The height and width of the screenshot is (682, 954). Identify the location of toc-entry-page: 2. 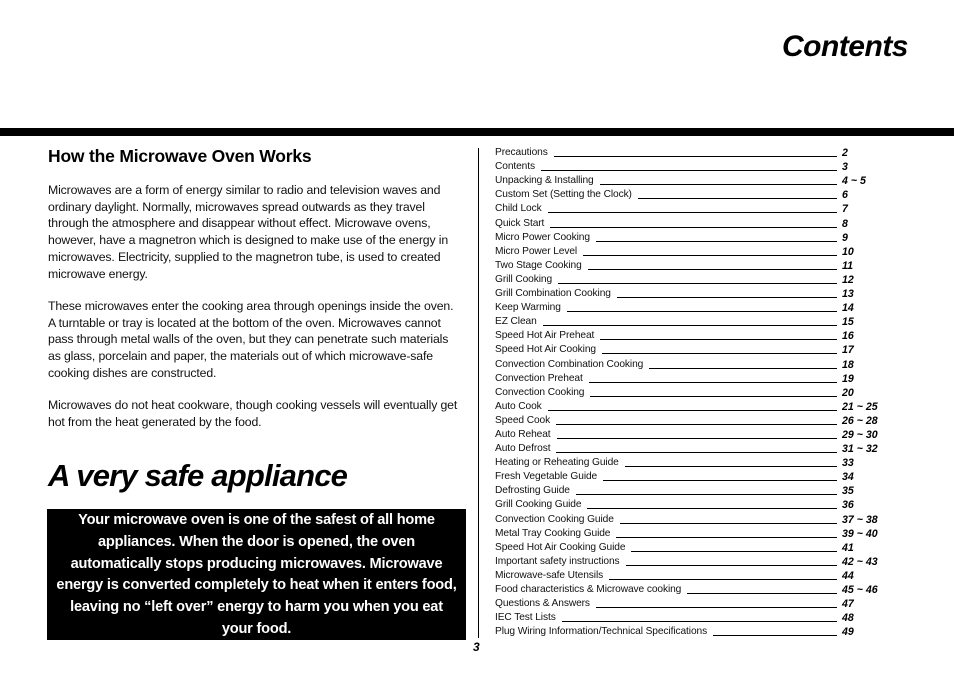
(845, 153).